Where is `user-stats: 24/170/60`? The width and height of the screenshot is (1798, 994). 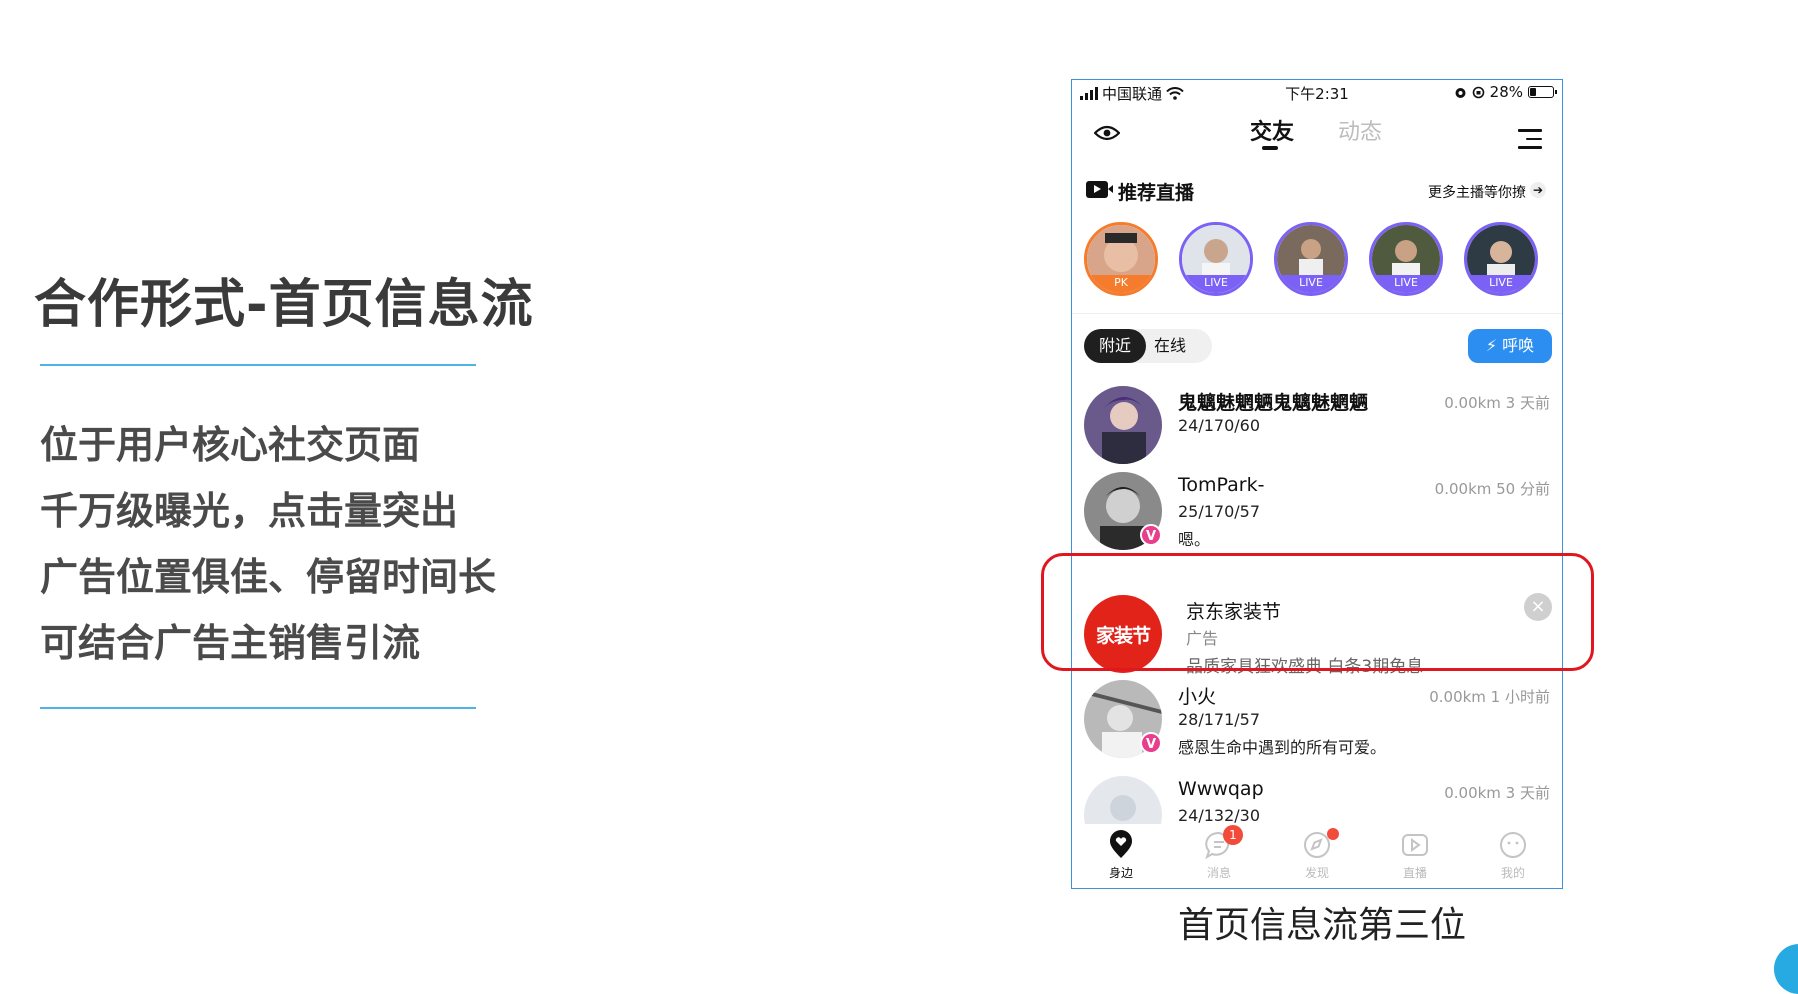
user-stats: 24/170/60 is located at coordinates (1219, 425).